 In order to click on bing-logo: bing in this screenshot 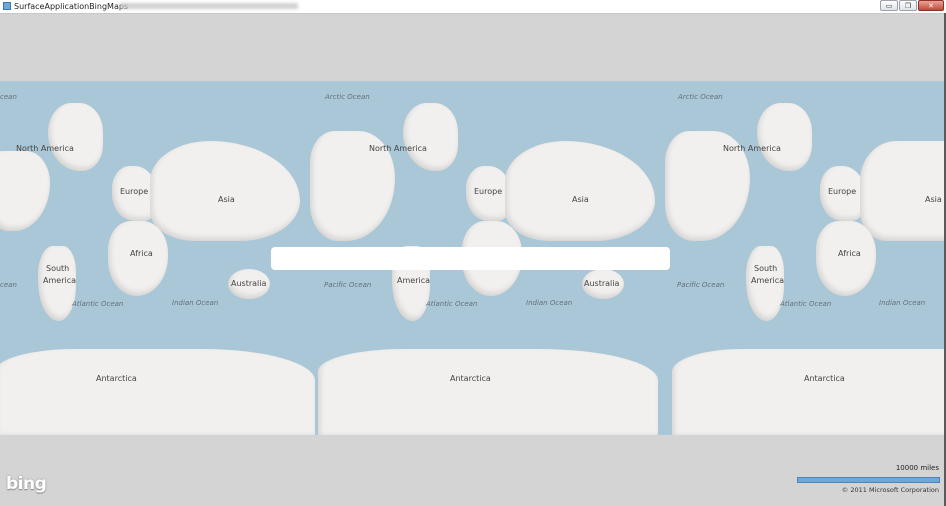, I will do `click(26, 484)`.